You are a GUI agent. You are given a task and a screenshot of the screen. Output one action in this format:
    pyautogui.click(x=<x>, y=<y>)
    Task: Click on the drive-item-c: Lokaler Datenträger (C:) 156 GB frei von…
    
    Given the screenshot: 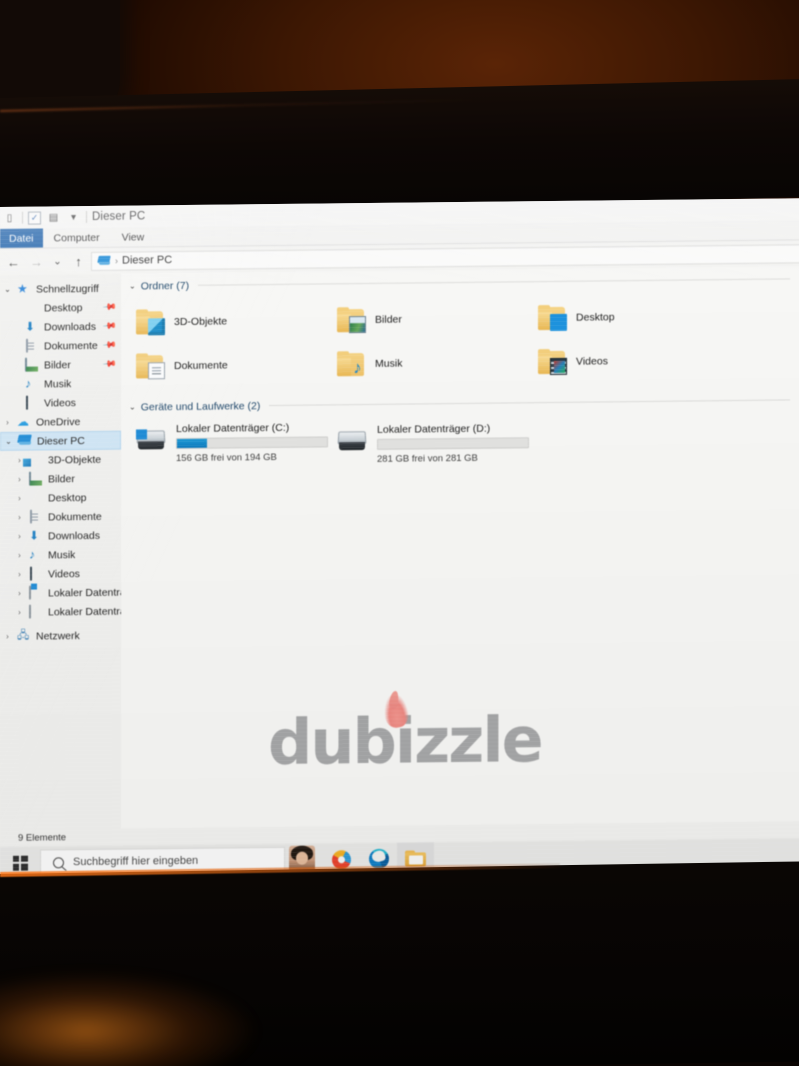 What is the action you would take?
    pyautogui.click(x=235, y=443)
    